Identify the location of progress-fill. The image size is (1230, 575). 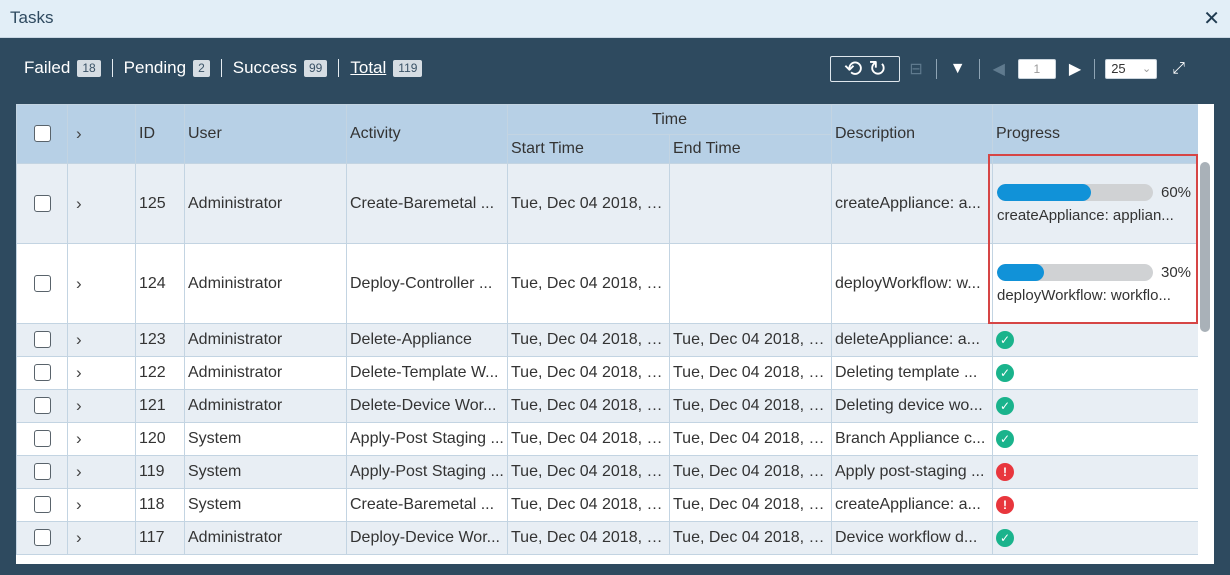
(1044, 192).